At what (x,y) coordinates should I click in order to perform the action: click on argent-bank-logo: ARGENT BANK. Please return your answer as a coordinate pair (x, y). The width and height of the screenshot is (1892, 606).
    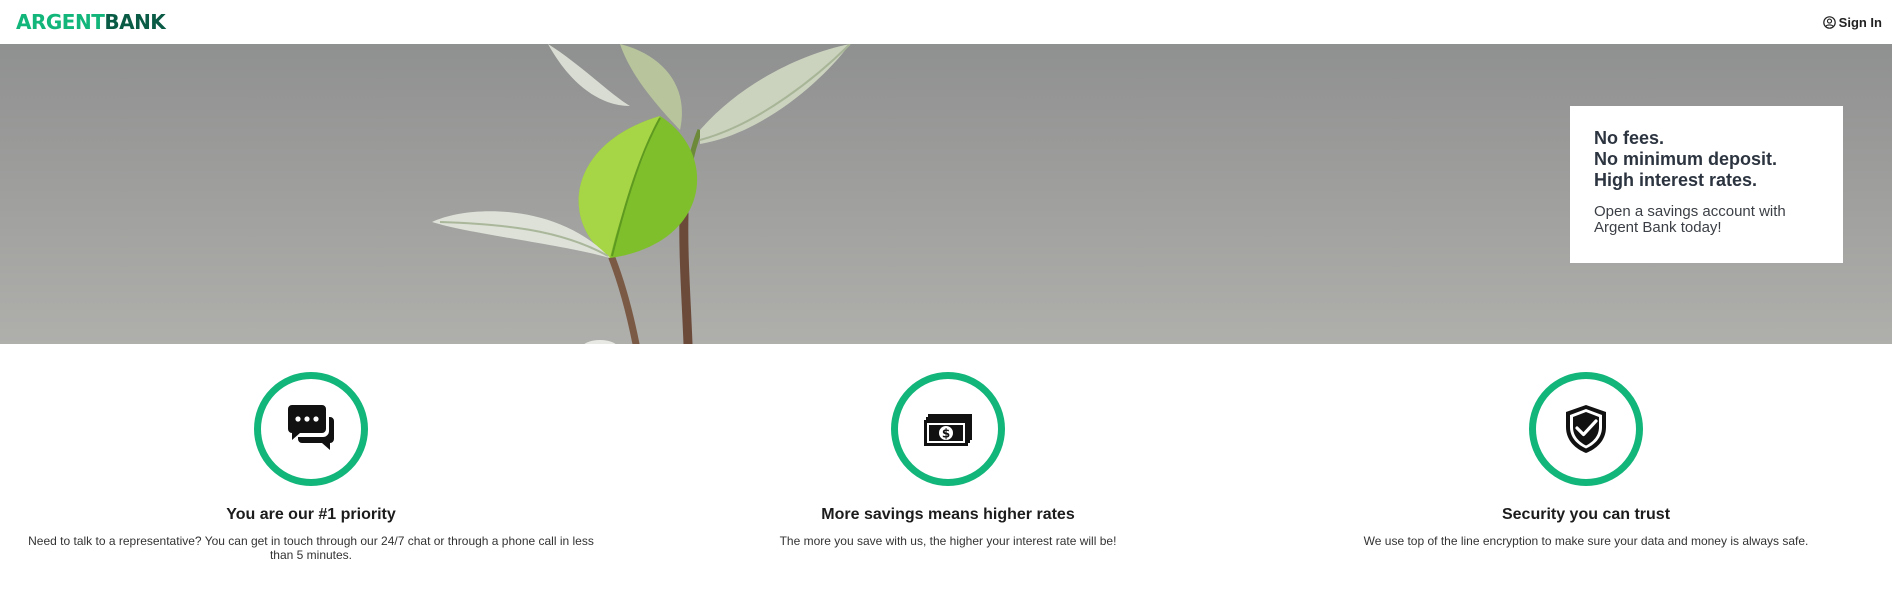
    Looking at the image, I should click on (91, 22).